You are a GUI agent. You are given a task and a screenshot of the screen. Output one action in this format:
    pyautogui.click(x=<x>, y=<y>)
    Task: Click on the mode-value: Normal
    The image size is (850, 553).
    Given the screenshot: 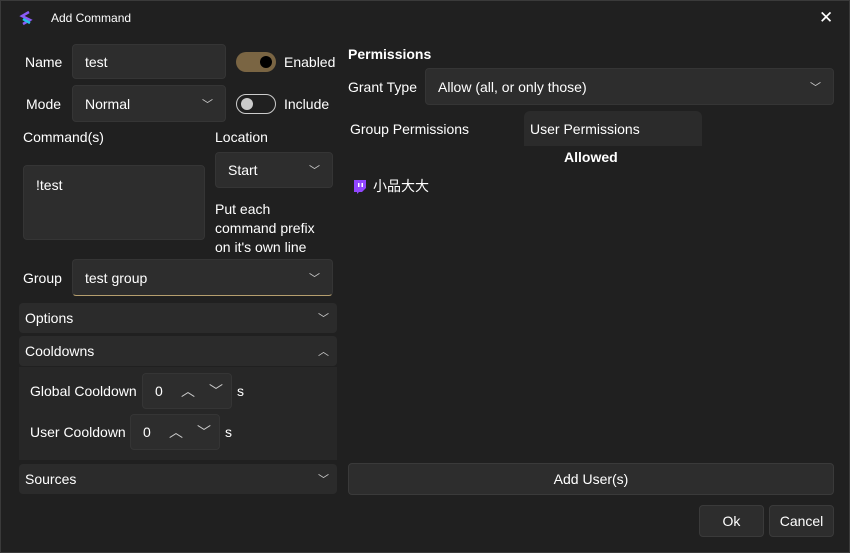 What is the action you would take?
    pyautogui.click(x=108, y=103)
    